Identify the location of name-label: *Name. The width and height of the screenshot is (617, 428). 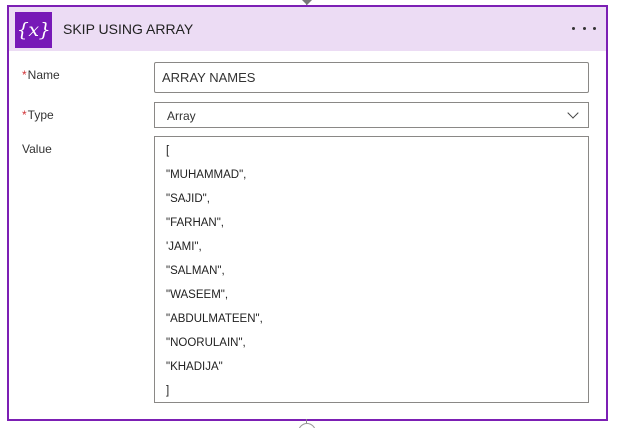
(41, 75).